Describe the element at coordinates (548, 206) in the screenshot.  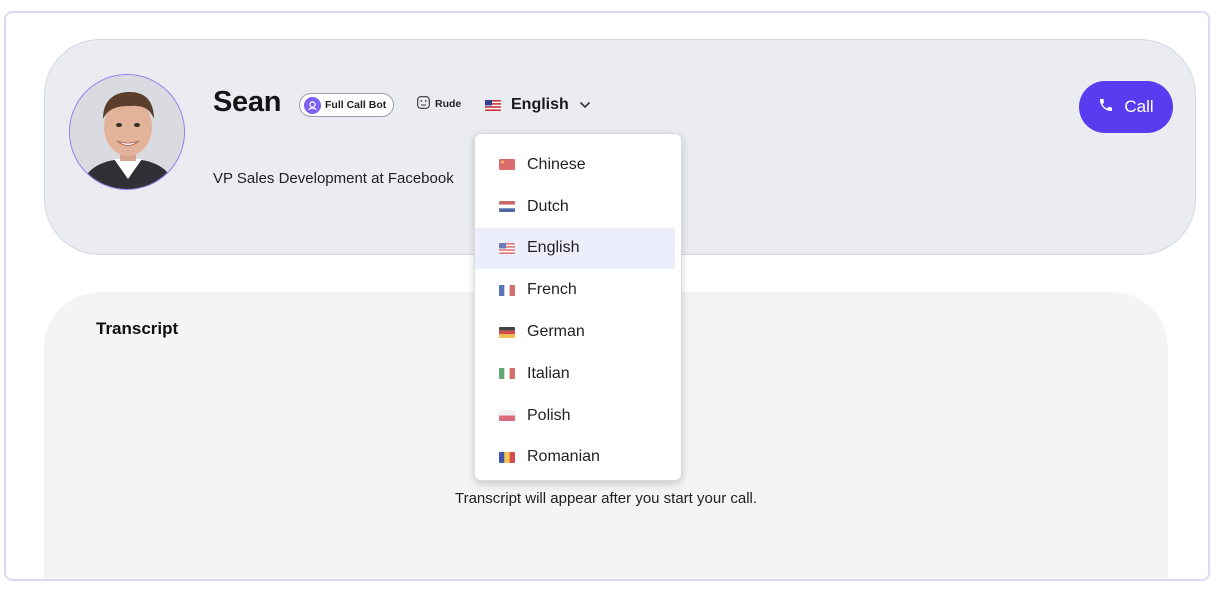
I see `language-option-label: Dutch` at that location.